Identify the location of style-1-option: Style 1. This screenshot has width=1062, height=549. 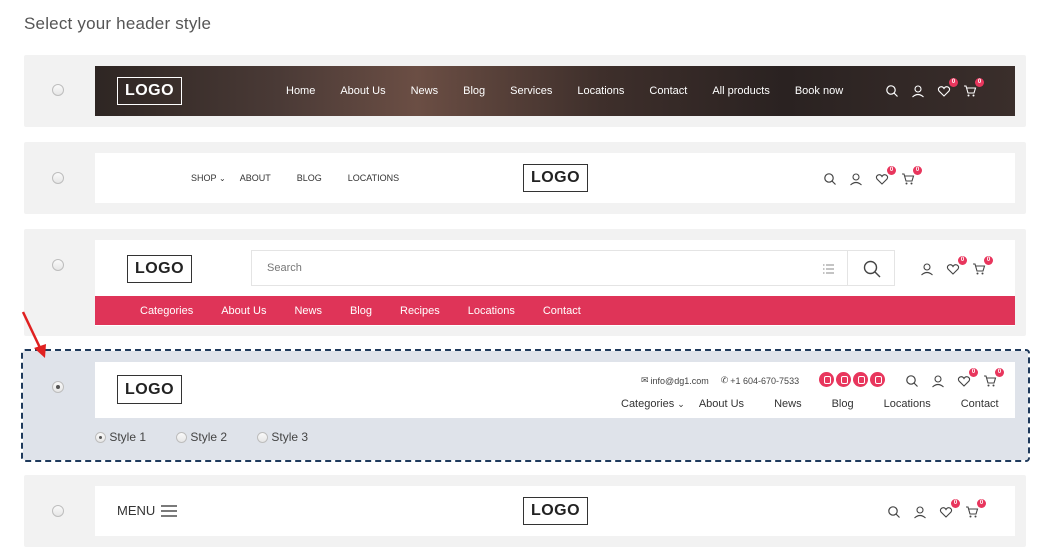
(120, 437).